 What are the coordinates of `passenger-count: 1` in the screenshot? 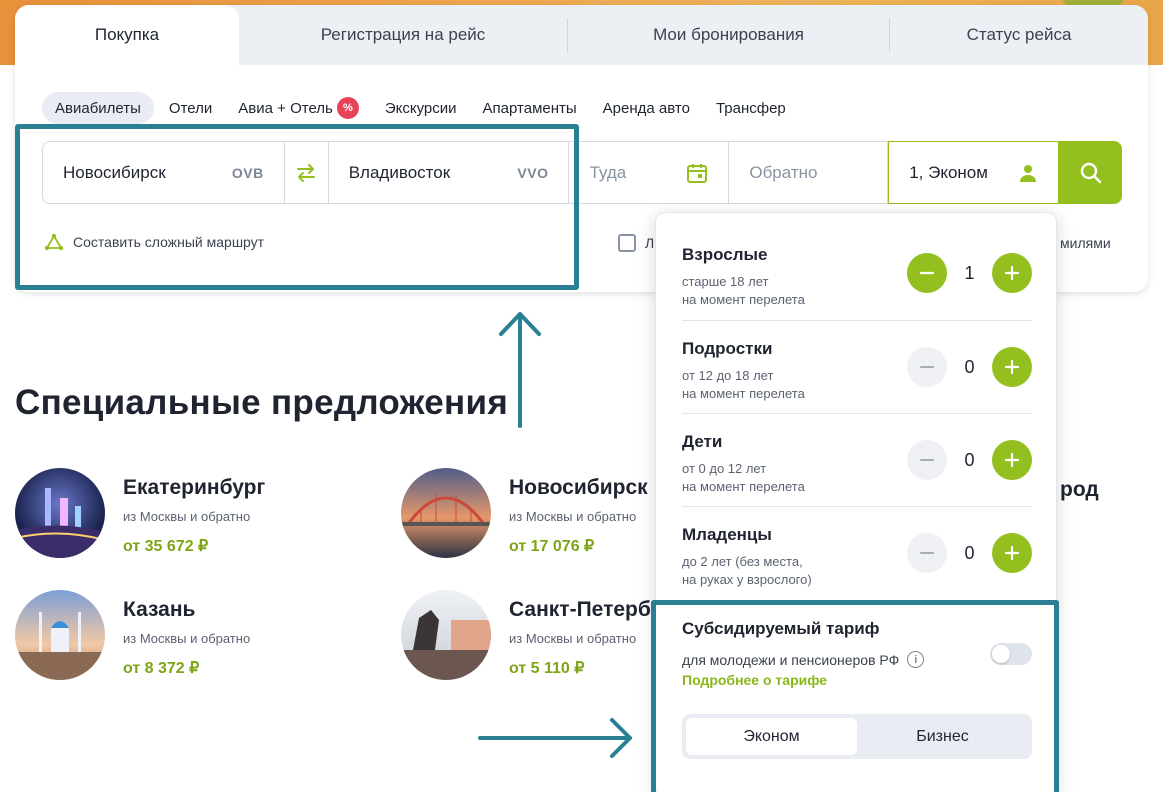 It's located at (969, 272).